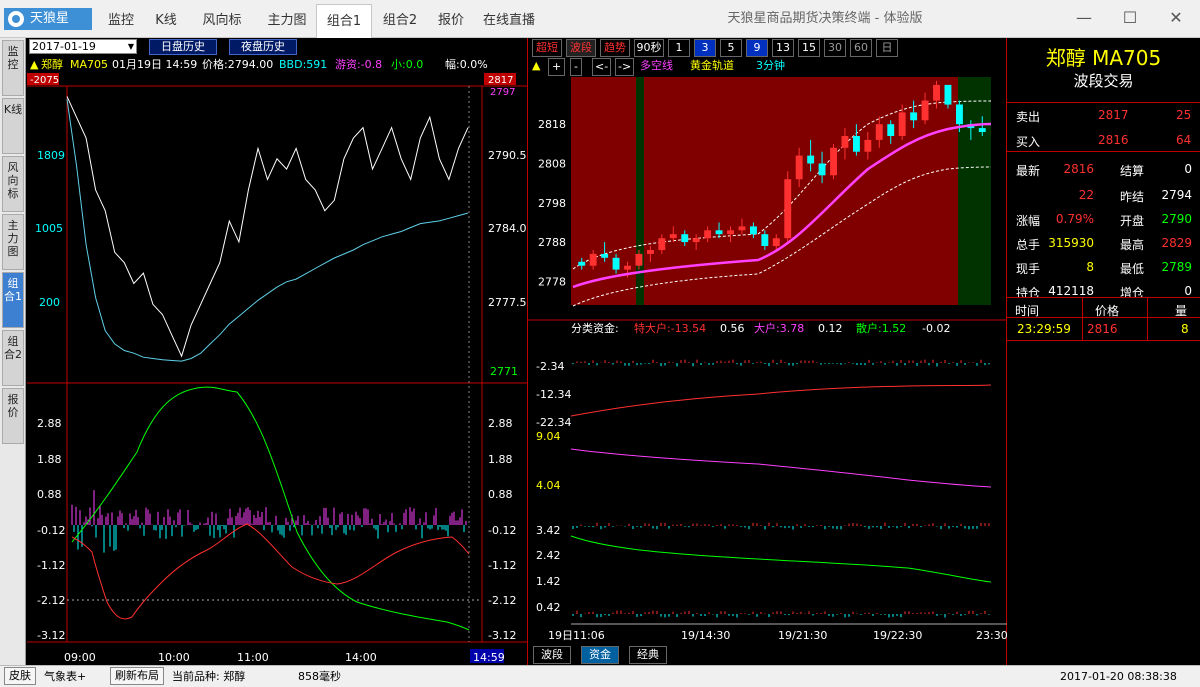 This screenshot has width=1200, height=687. What do you see at coordinates (1103, 58) in the screenshot?
I see `quote-title: 郑醇 MA705` at bounding box center [1103, 58].